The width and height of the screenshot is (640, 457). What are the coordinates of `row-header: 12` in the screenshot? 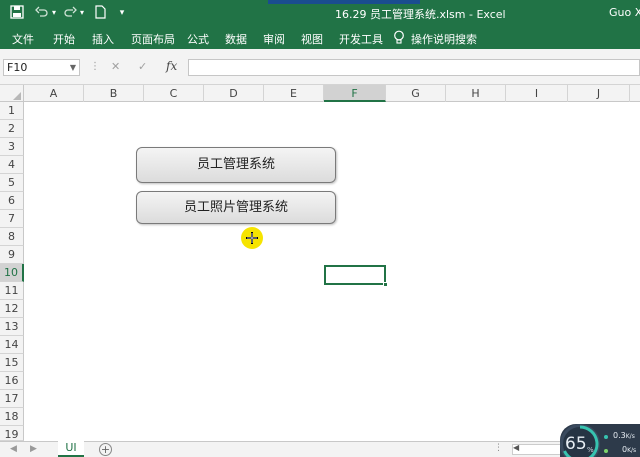 It's located at (12, 309).